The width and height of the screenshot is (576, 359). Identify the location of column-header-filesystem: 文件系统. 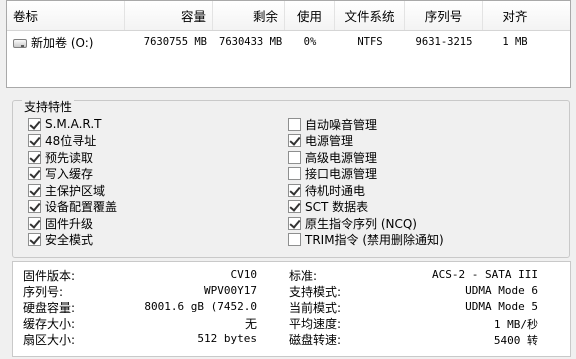
(370, 15).